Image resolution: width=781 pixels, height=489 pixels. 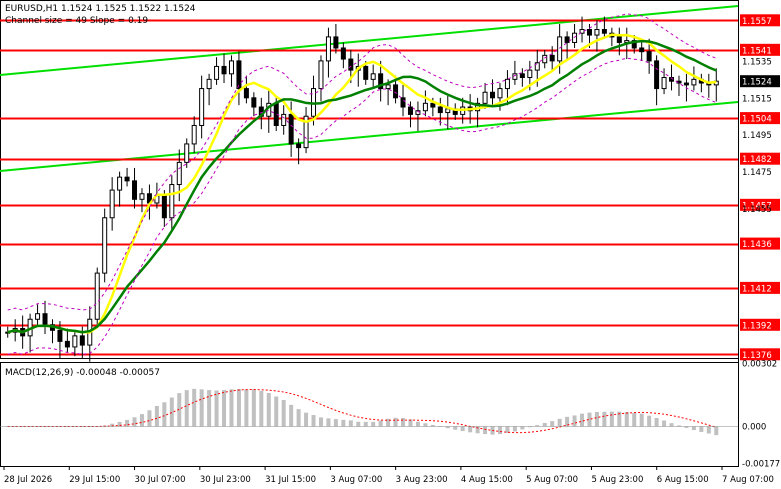 I want to click on price-tick-label: 1.1475, so click(x=757, y=173).